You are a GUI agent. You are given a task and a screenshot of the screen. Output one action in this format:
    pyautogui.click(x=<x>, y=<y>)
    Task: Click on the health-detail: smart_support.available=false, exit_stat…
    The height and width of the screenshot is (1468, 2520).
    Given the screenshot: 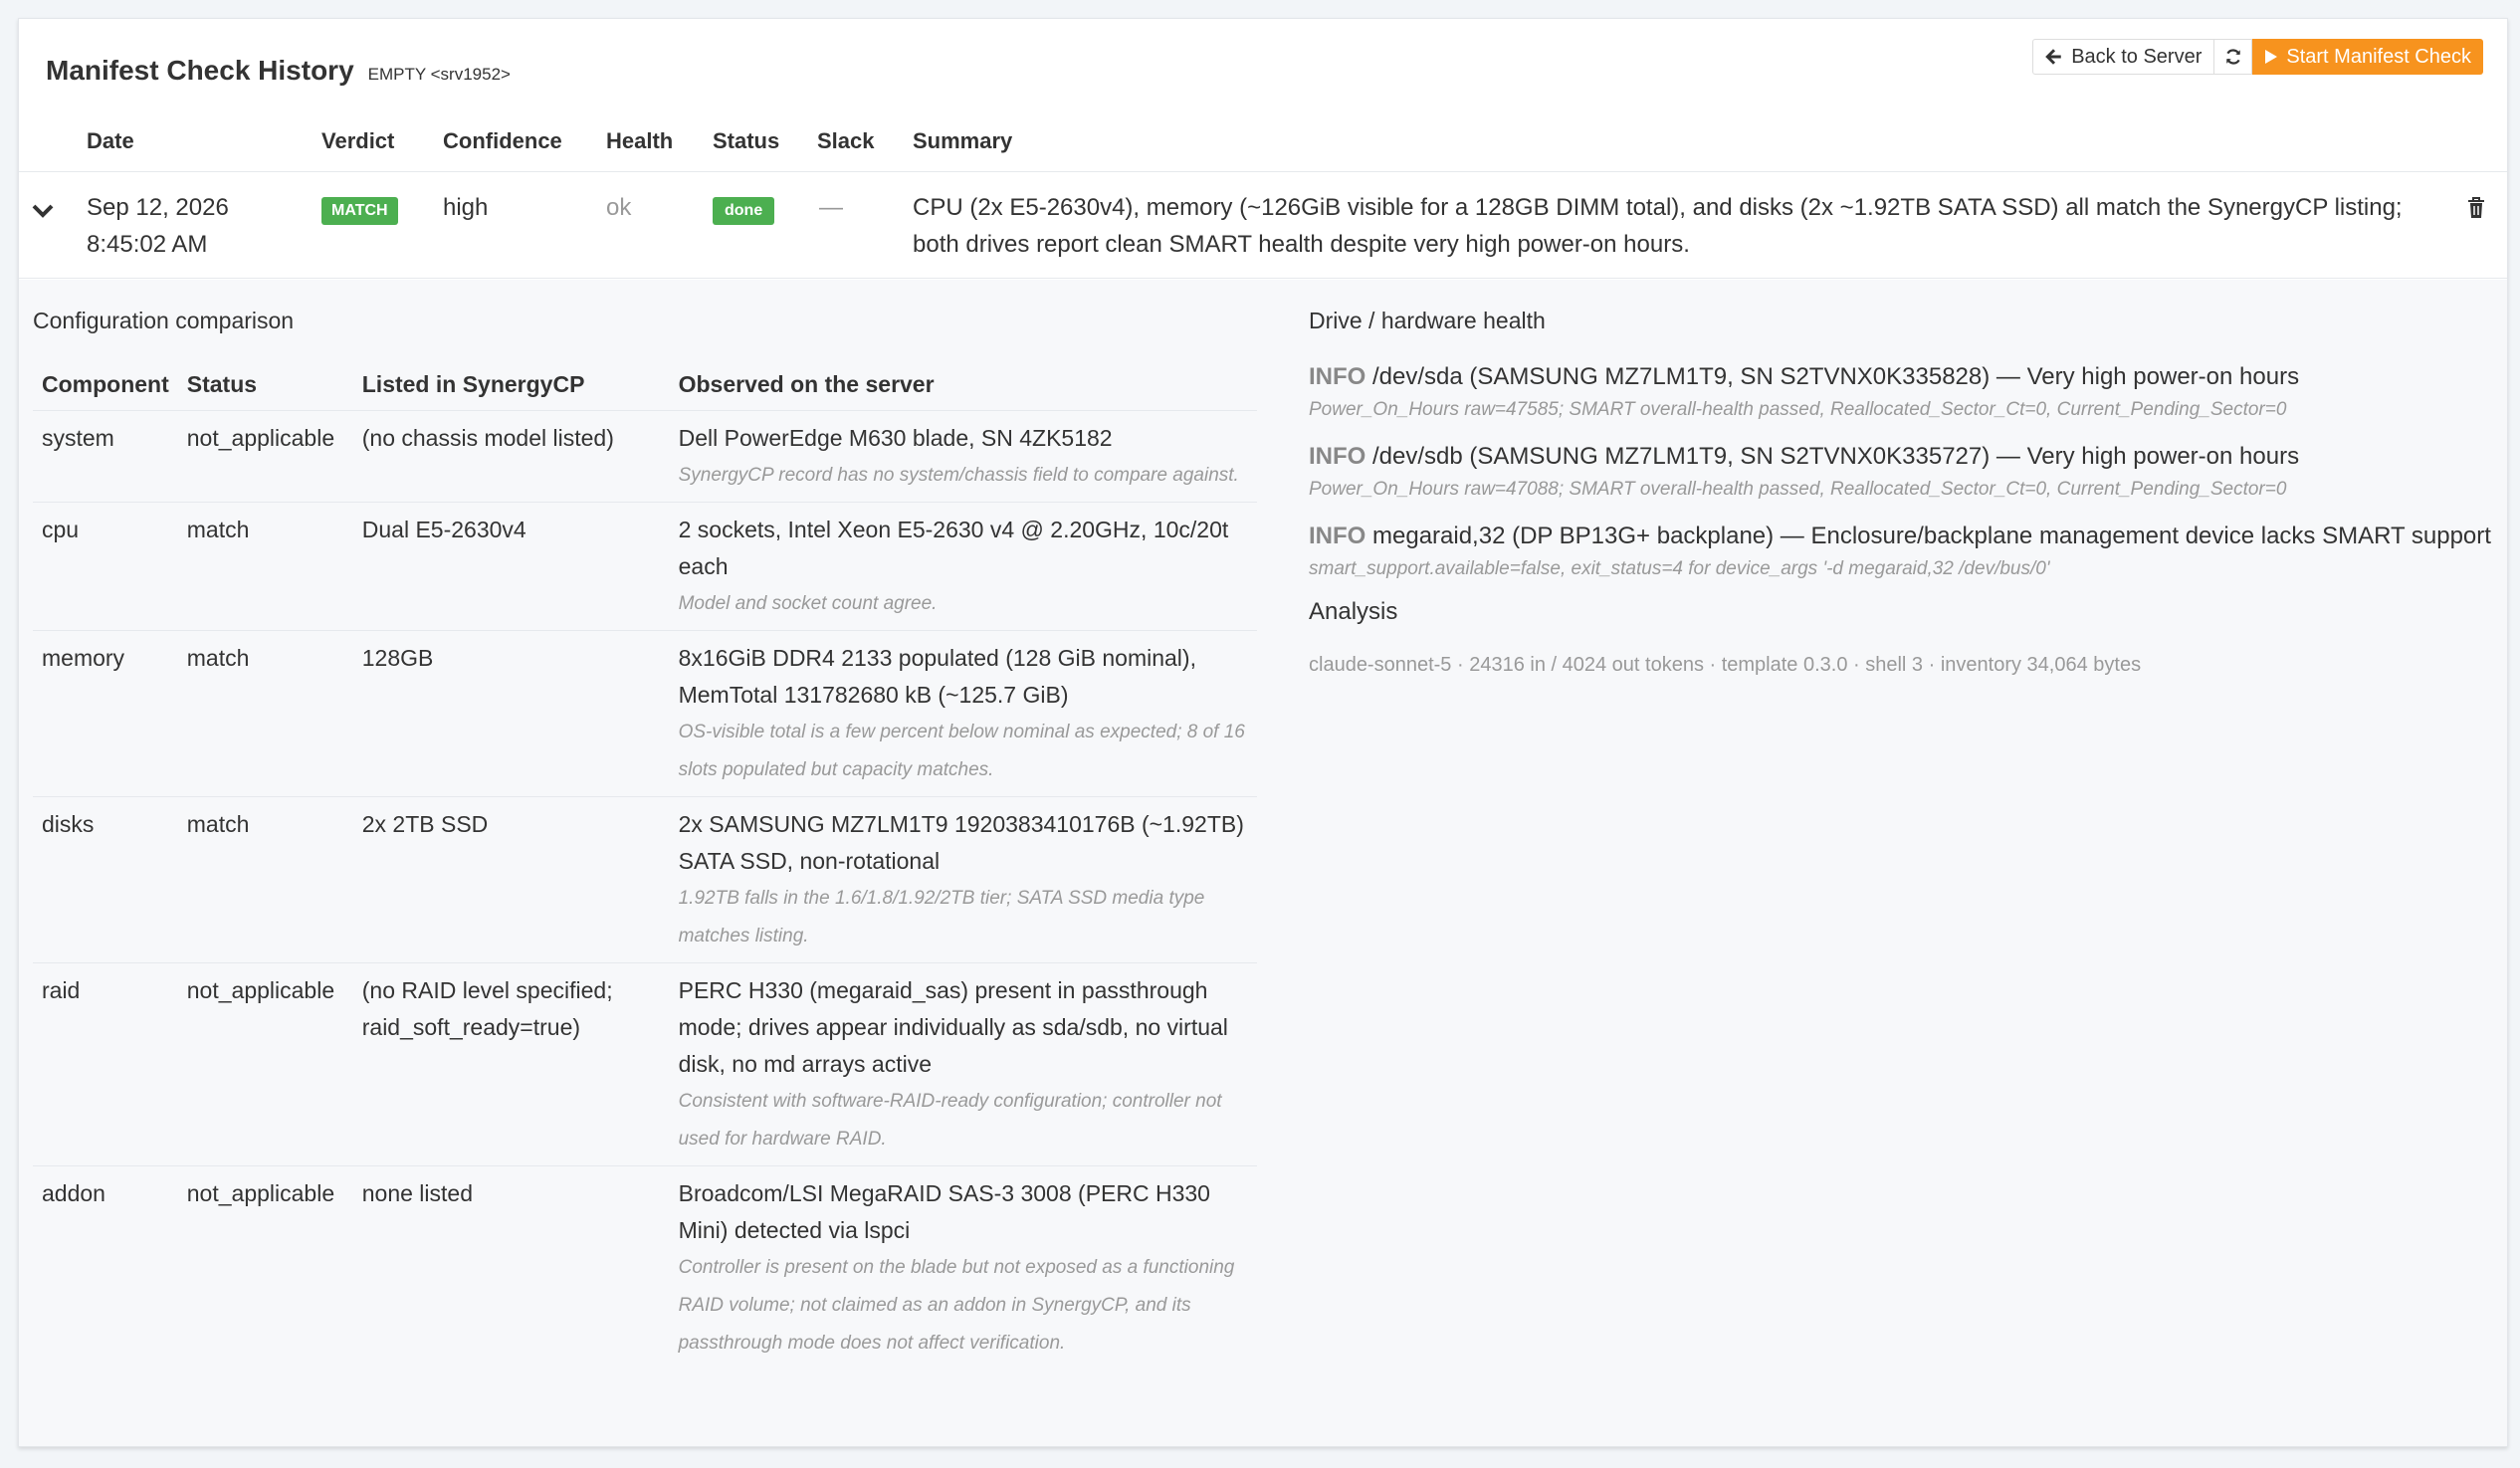 What is the action you would take?
    pyautogui.click(x=1679, y=568)
    